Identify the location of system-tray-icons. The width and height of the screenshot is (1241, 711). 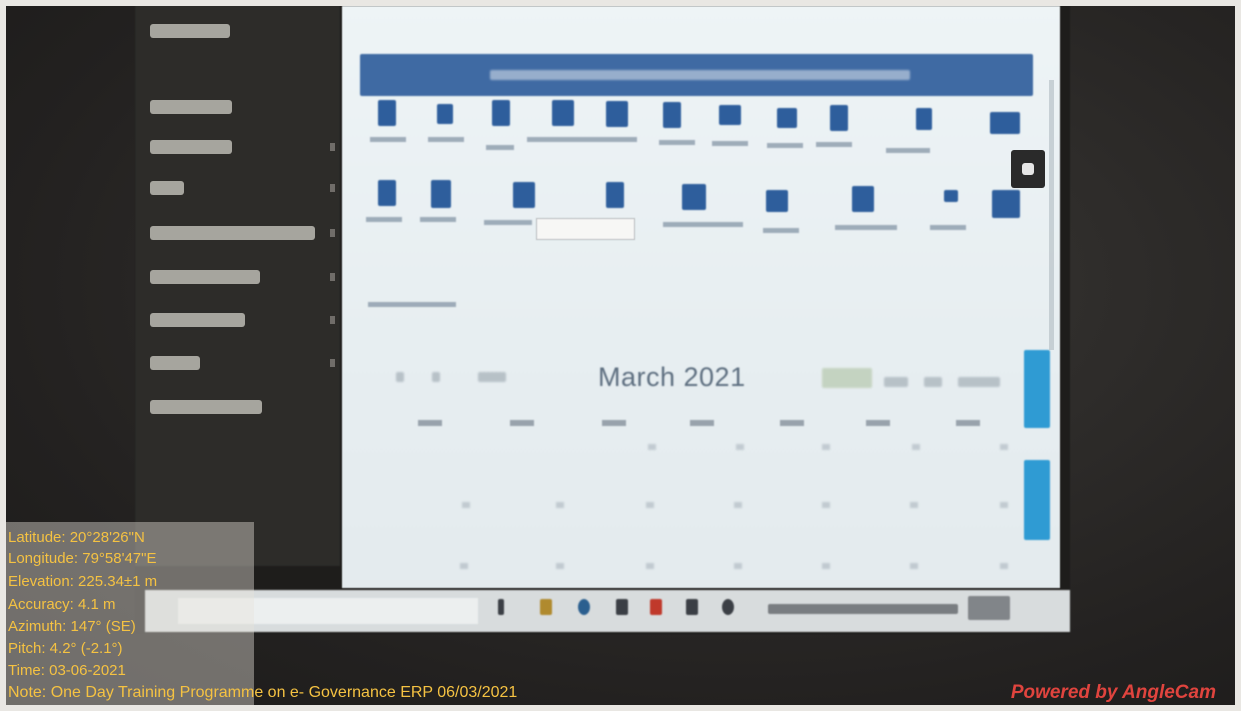
(863, 609).